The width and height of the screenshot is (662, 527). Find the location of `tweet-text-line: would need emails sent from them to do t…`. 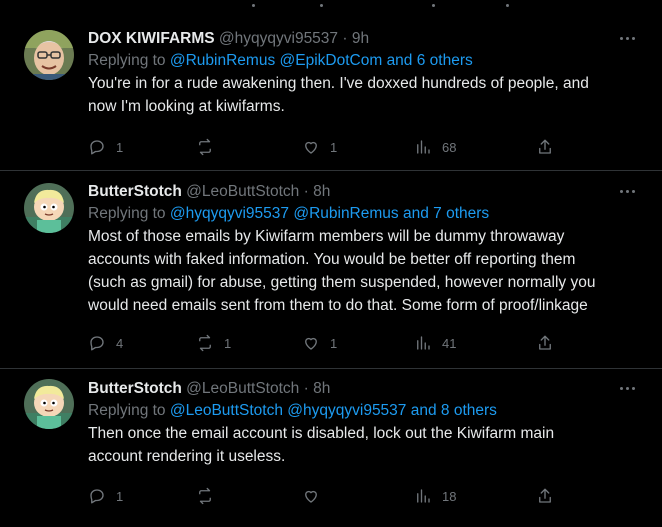

tweet-text-line: would need emails sent from them to do t… is located at coordinates (338, 305).